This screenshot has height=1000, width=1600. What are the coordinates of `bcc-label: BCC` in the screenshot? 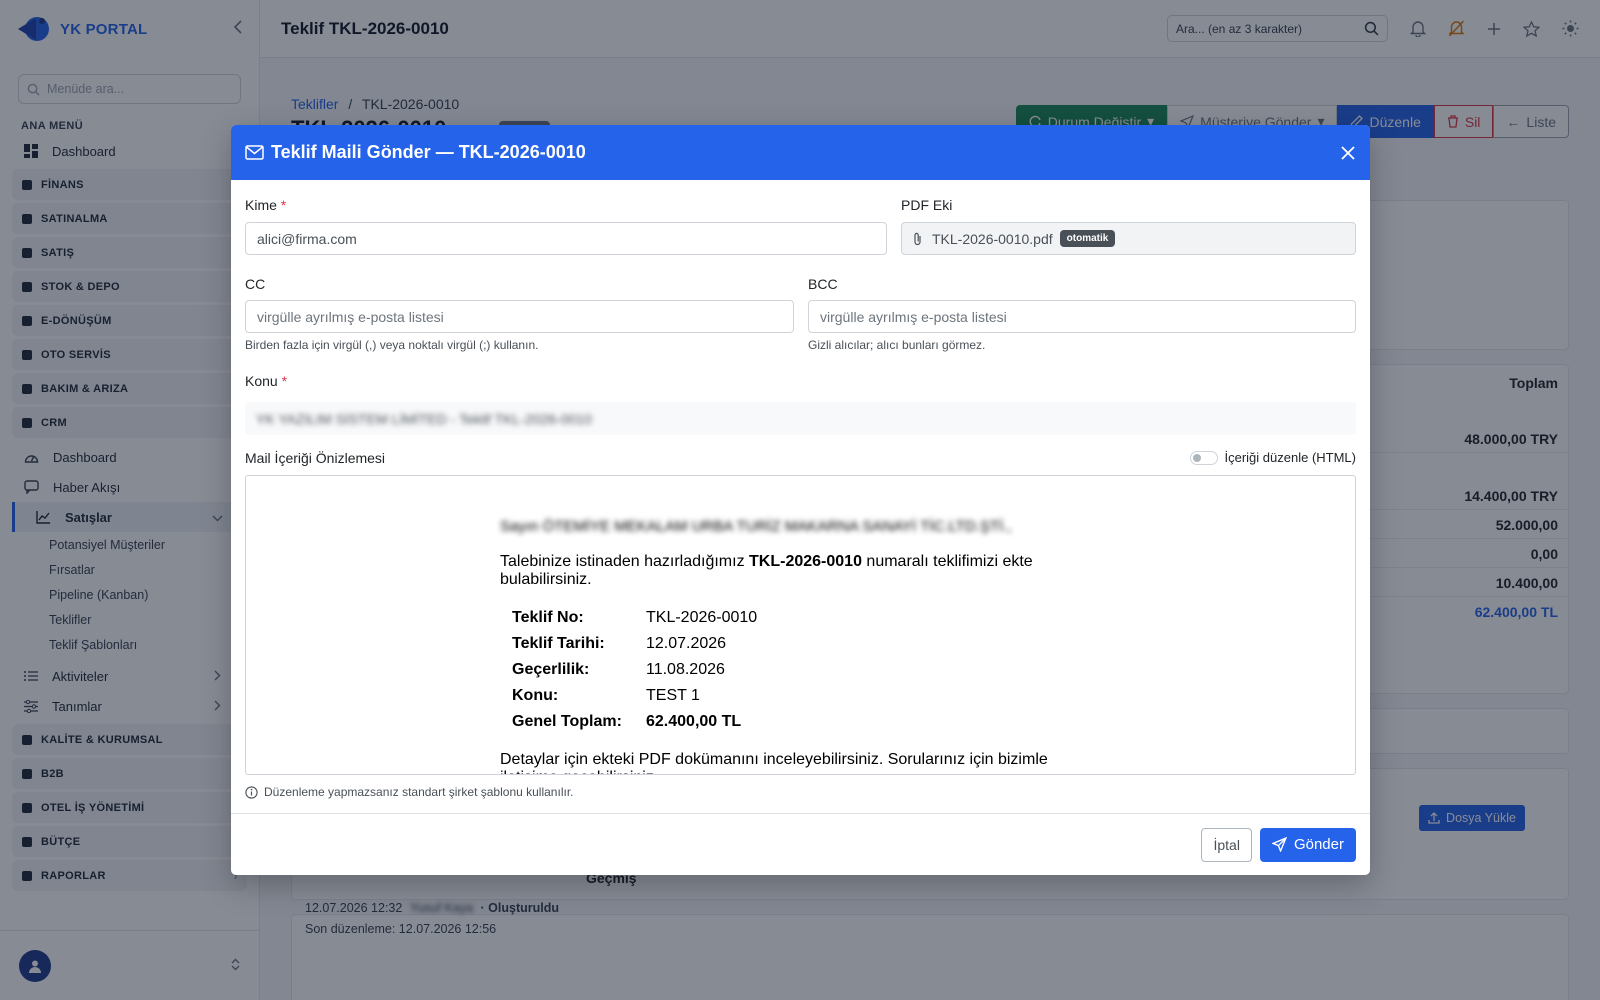 It's located at (823, 284).